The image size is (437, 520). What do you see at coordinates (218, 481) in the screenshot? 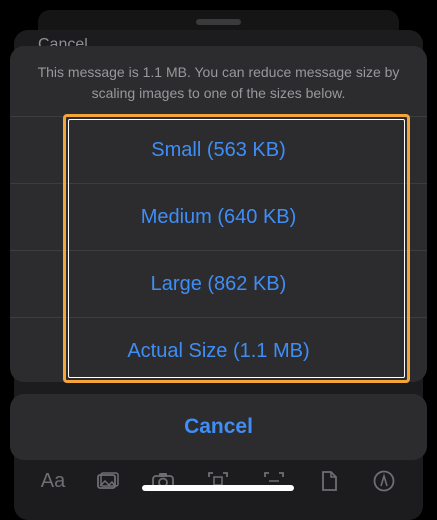
I see `compose-toolbar: Aa` at bounding box center [218, 481].